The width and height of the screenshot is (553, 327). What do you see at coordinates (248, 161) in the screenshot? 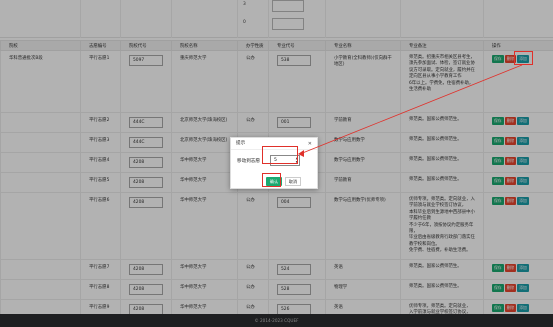
I see `move-to-label: 移动到志愿` at bounding box center [248, 161].